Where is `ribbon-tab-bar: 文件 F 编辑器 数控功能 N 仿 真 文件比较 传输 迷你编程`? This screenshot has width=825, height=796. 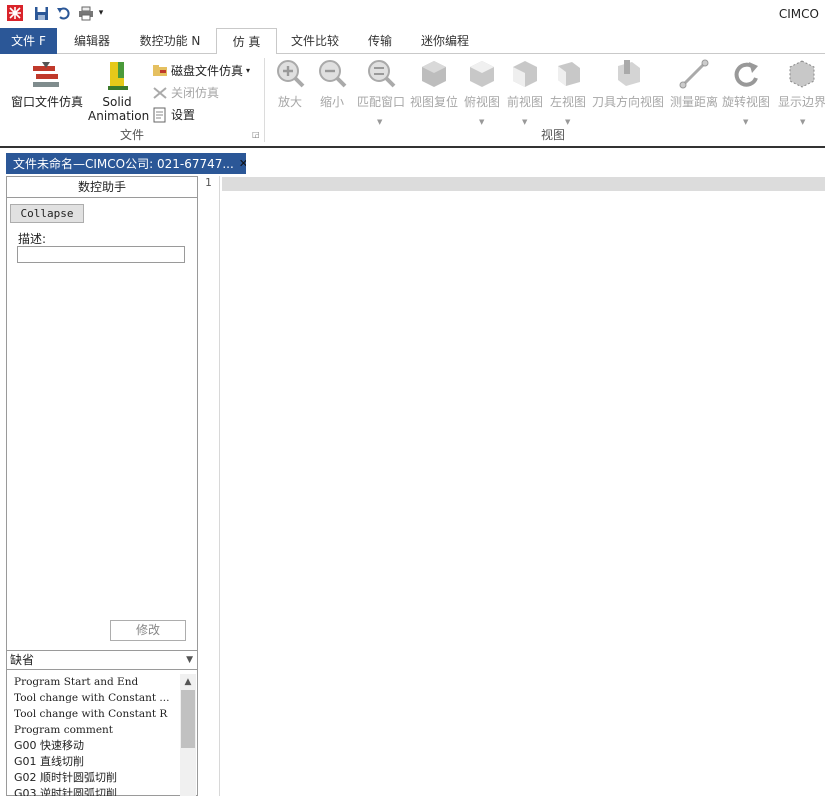 ribbon-tab-bar: 文件 F 编辑器 数控功能 N 仿 真 文件比较 传输 迷你编程 is located at coordinates (412, 41).